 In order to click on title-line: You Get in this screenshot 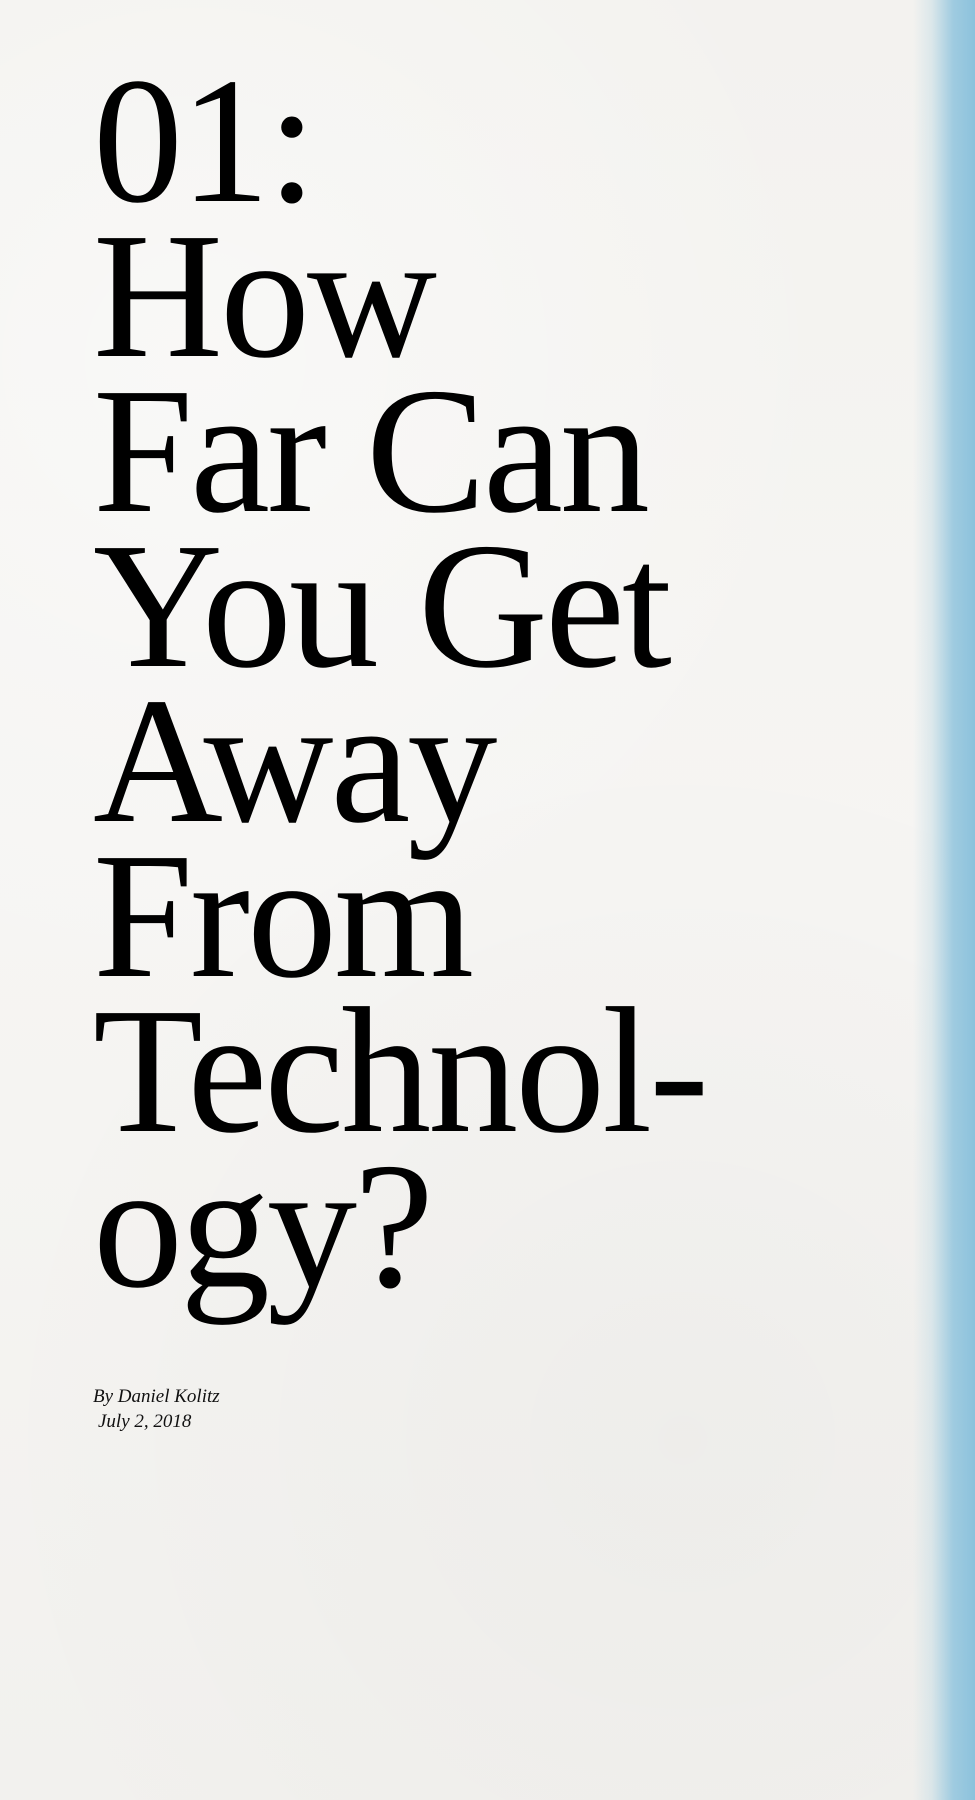, I will do `click(382, 605)`.